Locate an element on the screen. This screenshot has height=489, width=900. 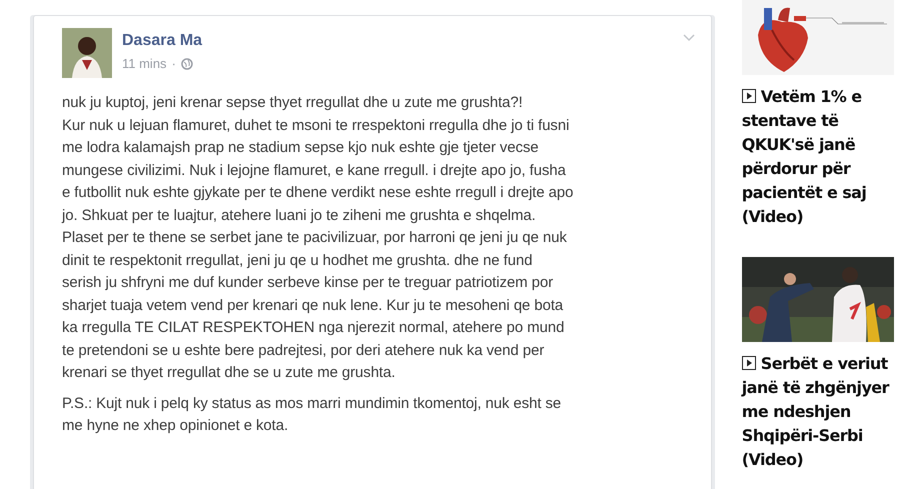
globe-icon is located at coordinates (186, 64).